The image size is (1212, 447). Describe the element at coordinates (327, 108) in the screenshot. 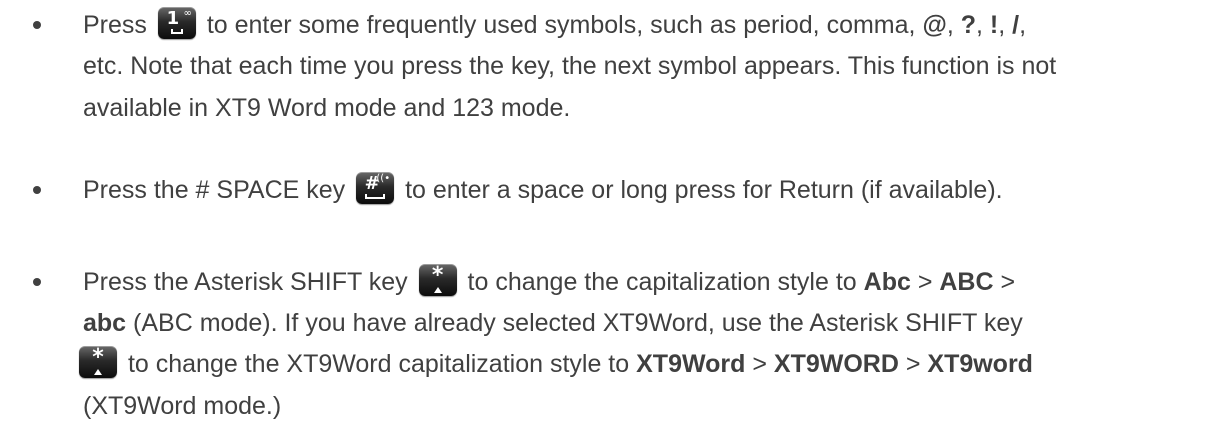

I see `text-line: available in XT9 Word mode and 123 mode.` at that location.